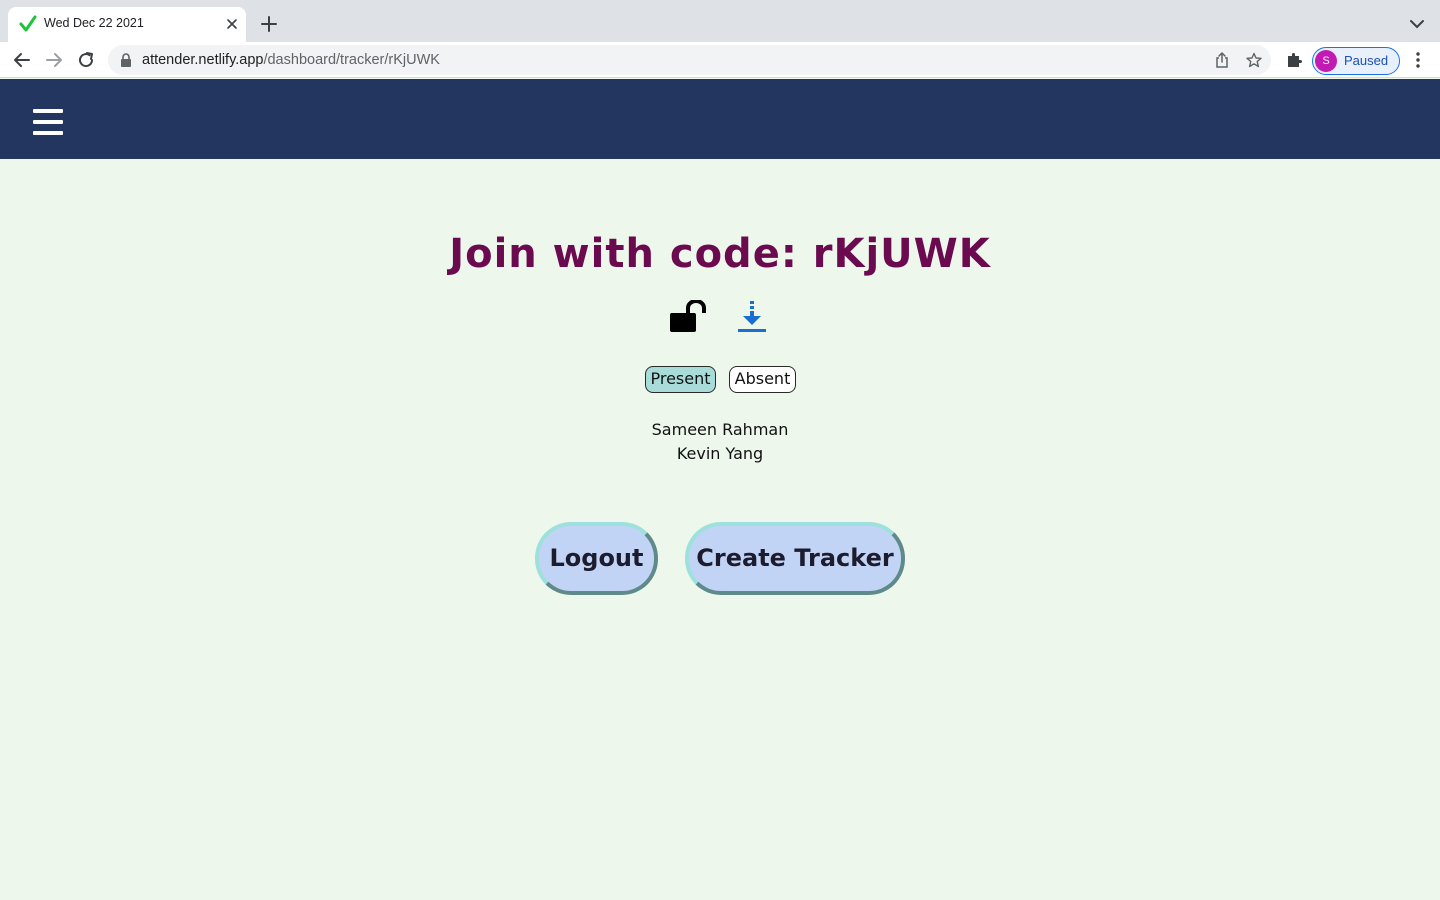 This screenshot has width=1440, height=900. Describe the element at coordinates (1366, 60) in the screenshot. I see `profile-status: Paused` at that location.